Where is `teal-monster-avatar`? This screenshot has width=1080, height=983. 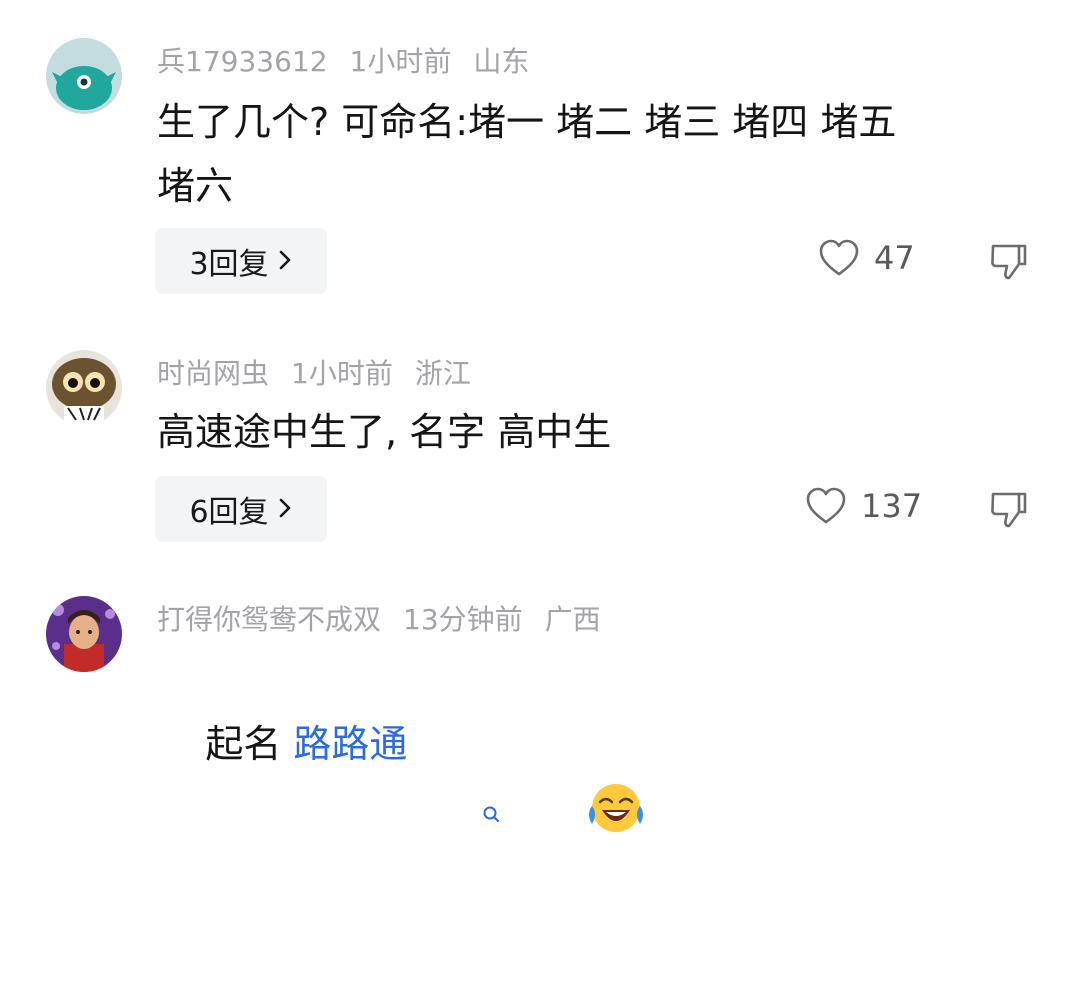 teal-monster-avatar is located at coordinates (84, 76).